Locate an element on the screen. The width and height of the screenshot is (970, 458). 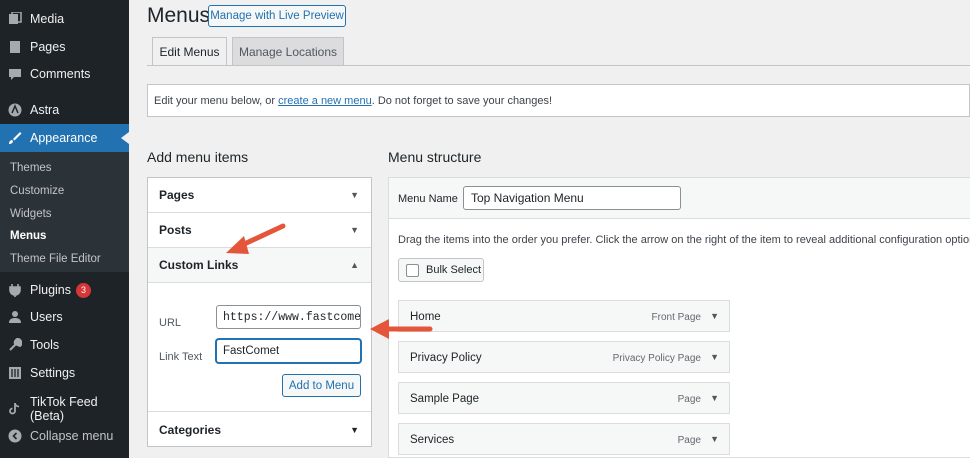
menu-item-type: Privacy Policy Page is located at coordinates (656, 358).